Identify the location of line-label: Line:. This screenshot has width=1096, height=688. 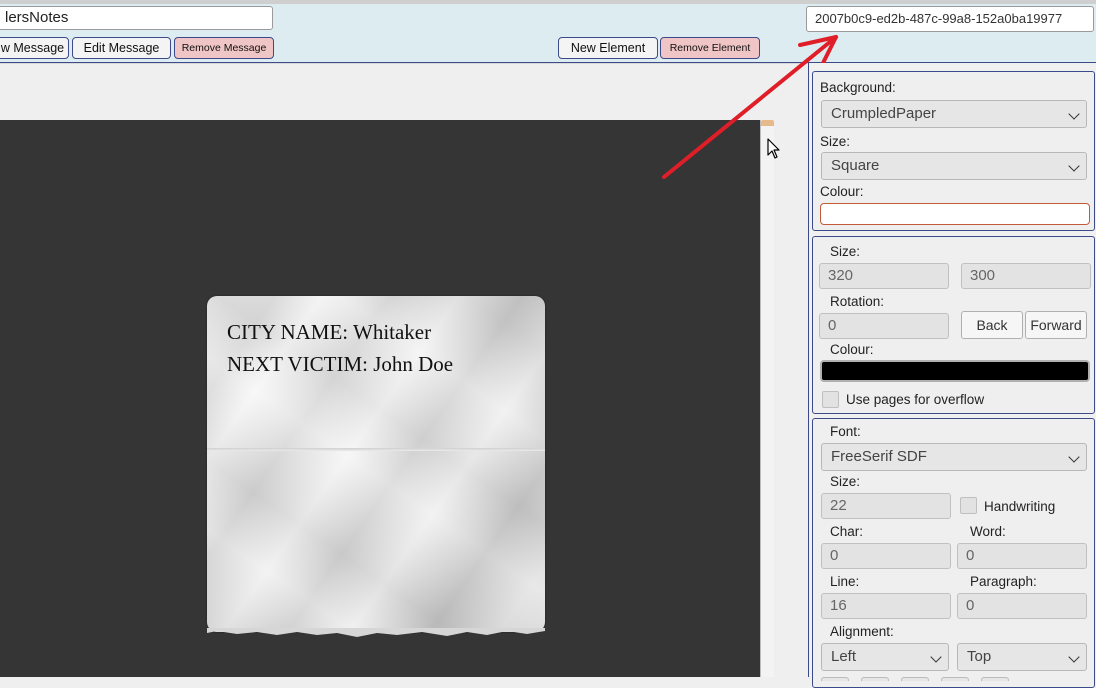
(845, 581).